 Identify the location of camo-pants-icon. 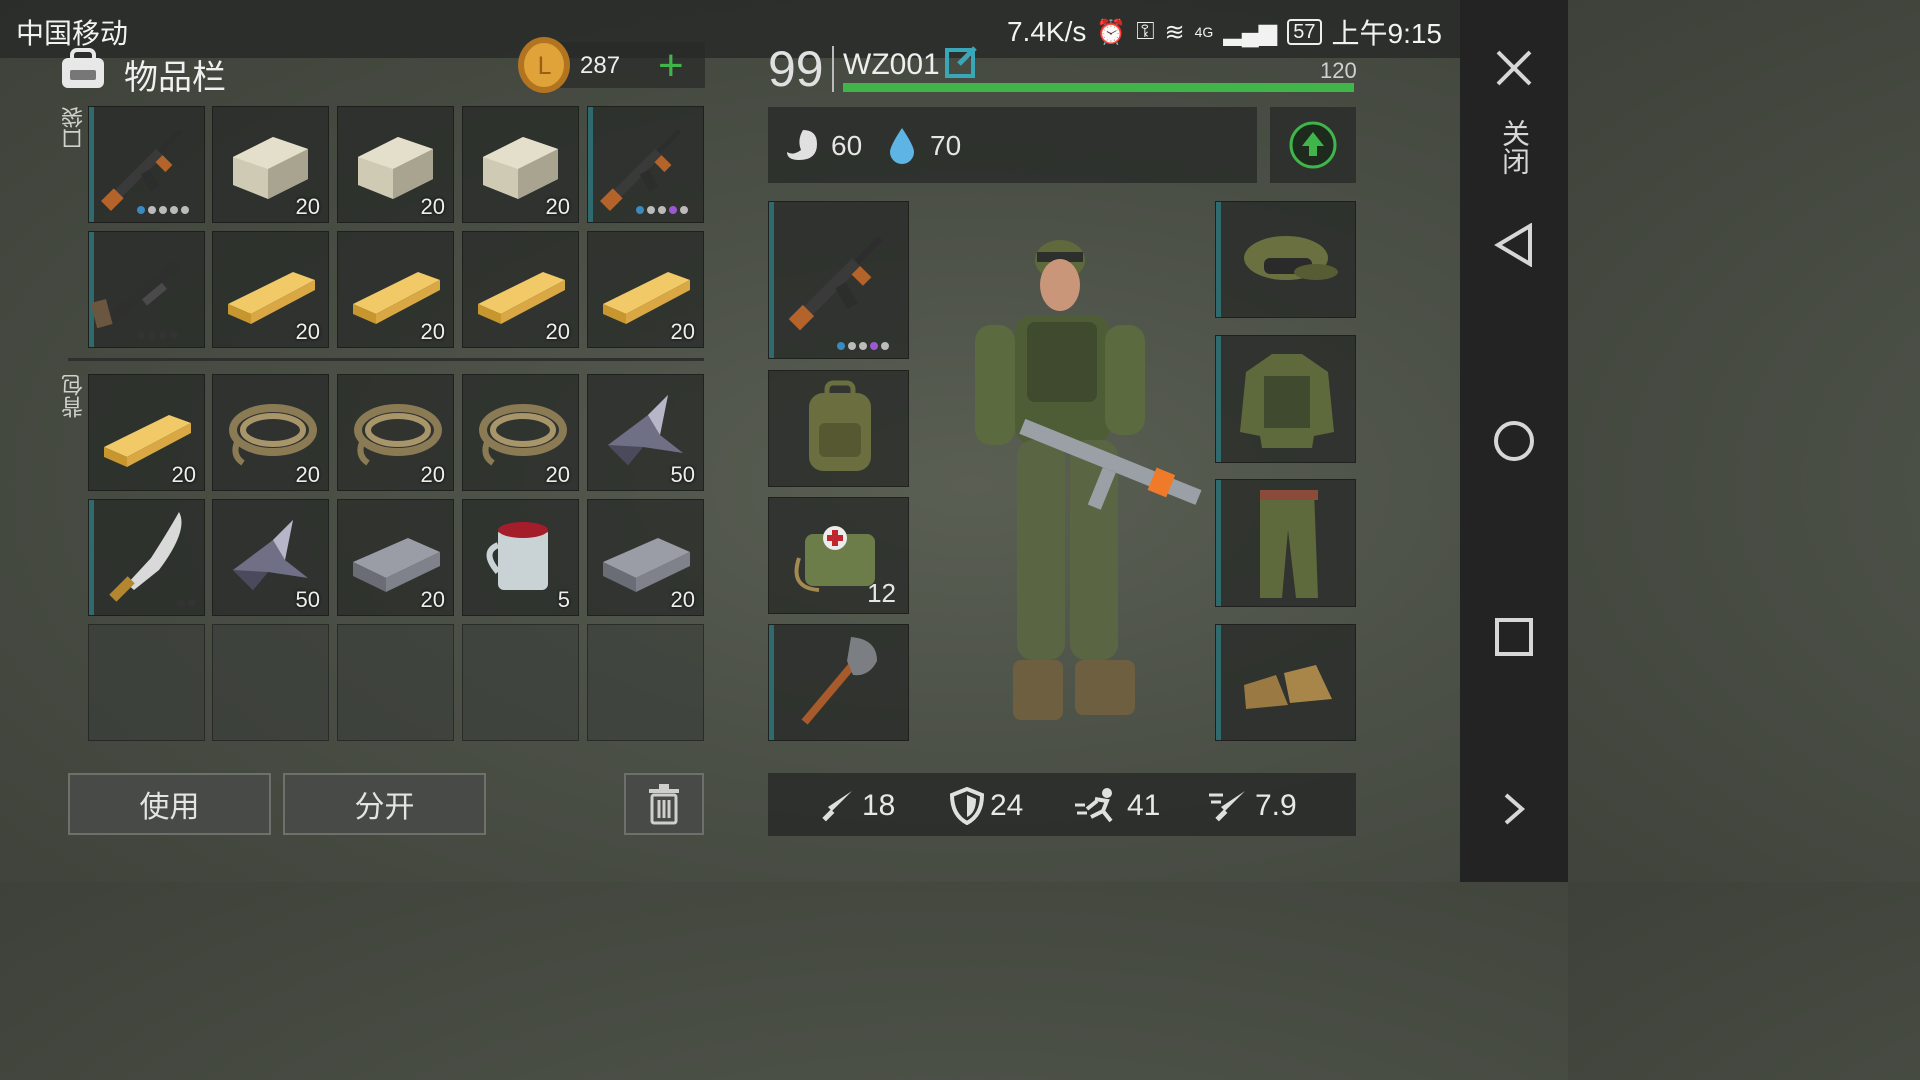
(1289, 544).